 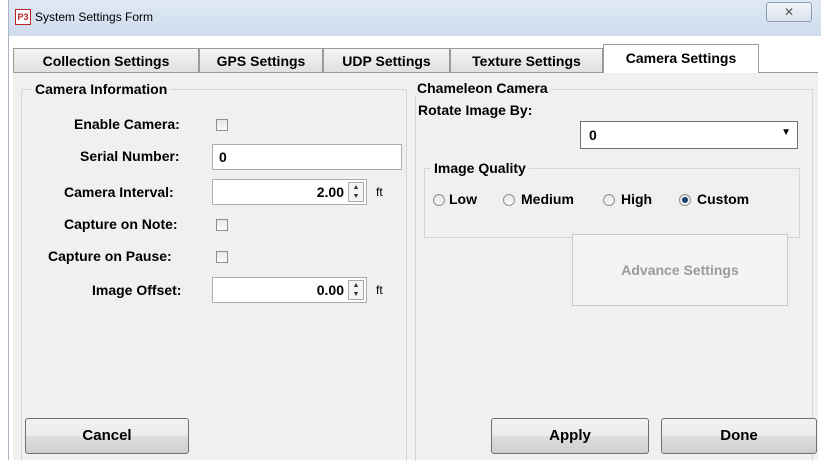 I want to click on rotate-image-value: 0, so click(x=593, y=135).